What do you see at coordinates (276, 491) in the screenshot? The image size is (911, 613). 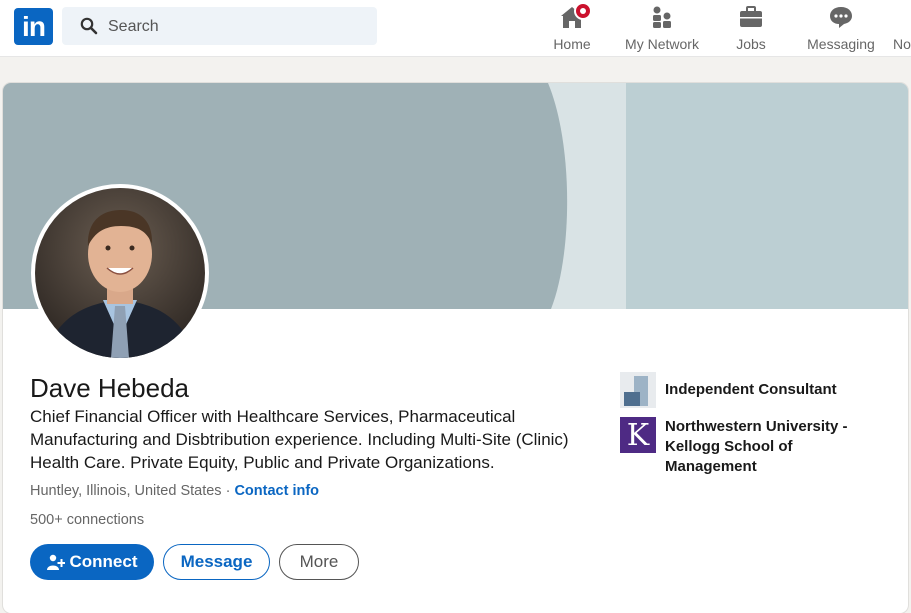 I see `contact-info-link: Contact info` at bounding box center [276, 491].